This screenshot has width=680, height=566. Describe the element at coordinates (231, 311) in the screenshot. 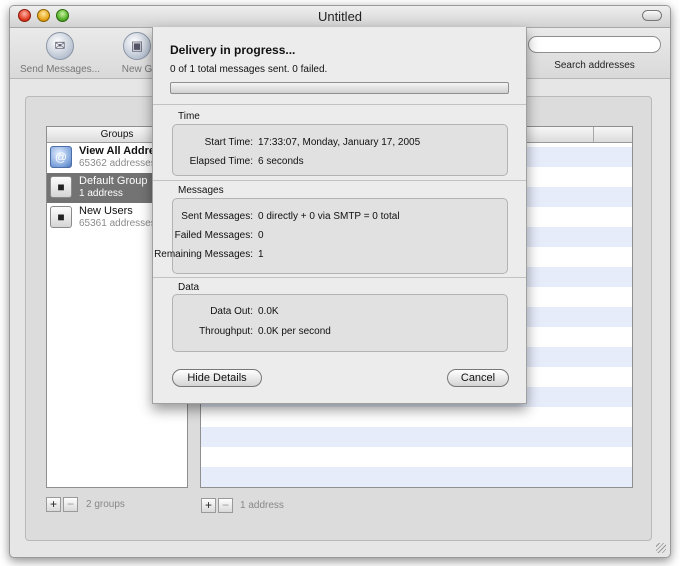

I see `data-out-label: Data Out:` at that location.